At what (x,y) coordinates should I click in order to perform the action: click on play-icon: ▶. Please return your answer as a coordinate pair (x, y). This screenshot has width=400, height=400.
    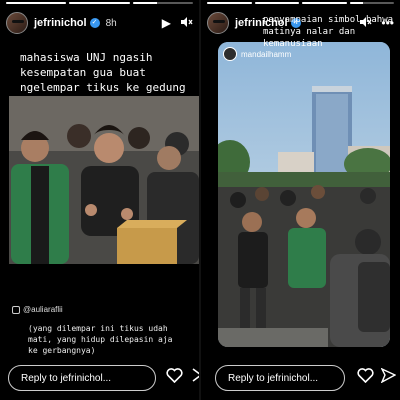
    Looking at the image, I should click on (166, 23).